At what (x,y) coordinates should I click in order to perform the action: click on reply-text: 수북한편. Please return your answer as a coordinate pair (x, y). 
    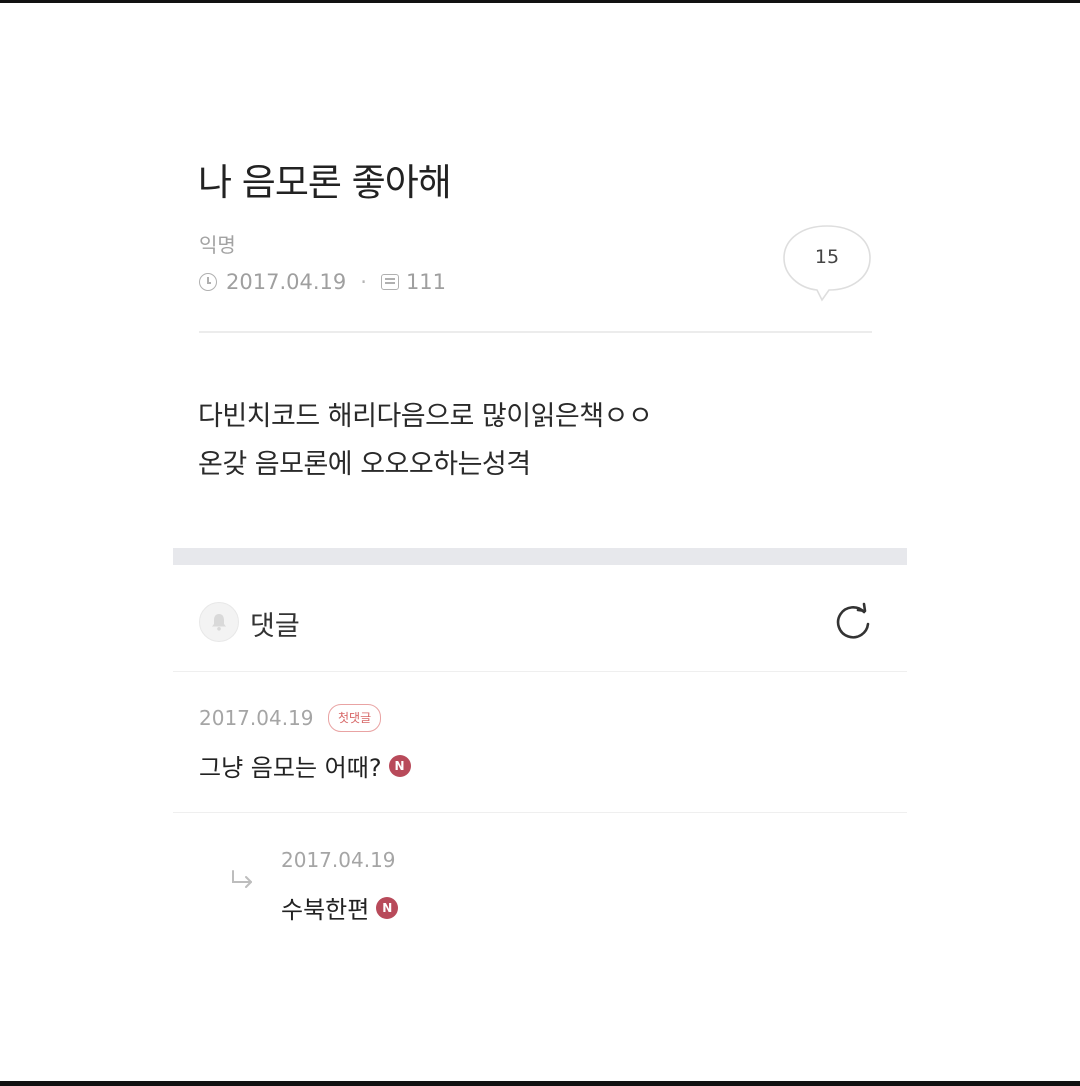
    Looking at the image, I should click on (325, 910).